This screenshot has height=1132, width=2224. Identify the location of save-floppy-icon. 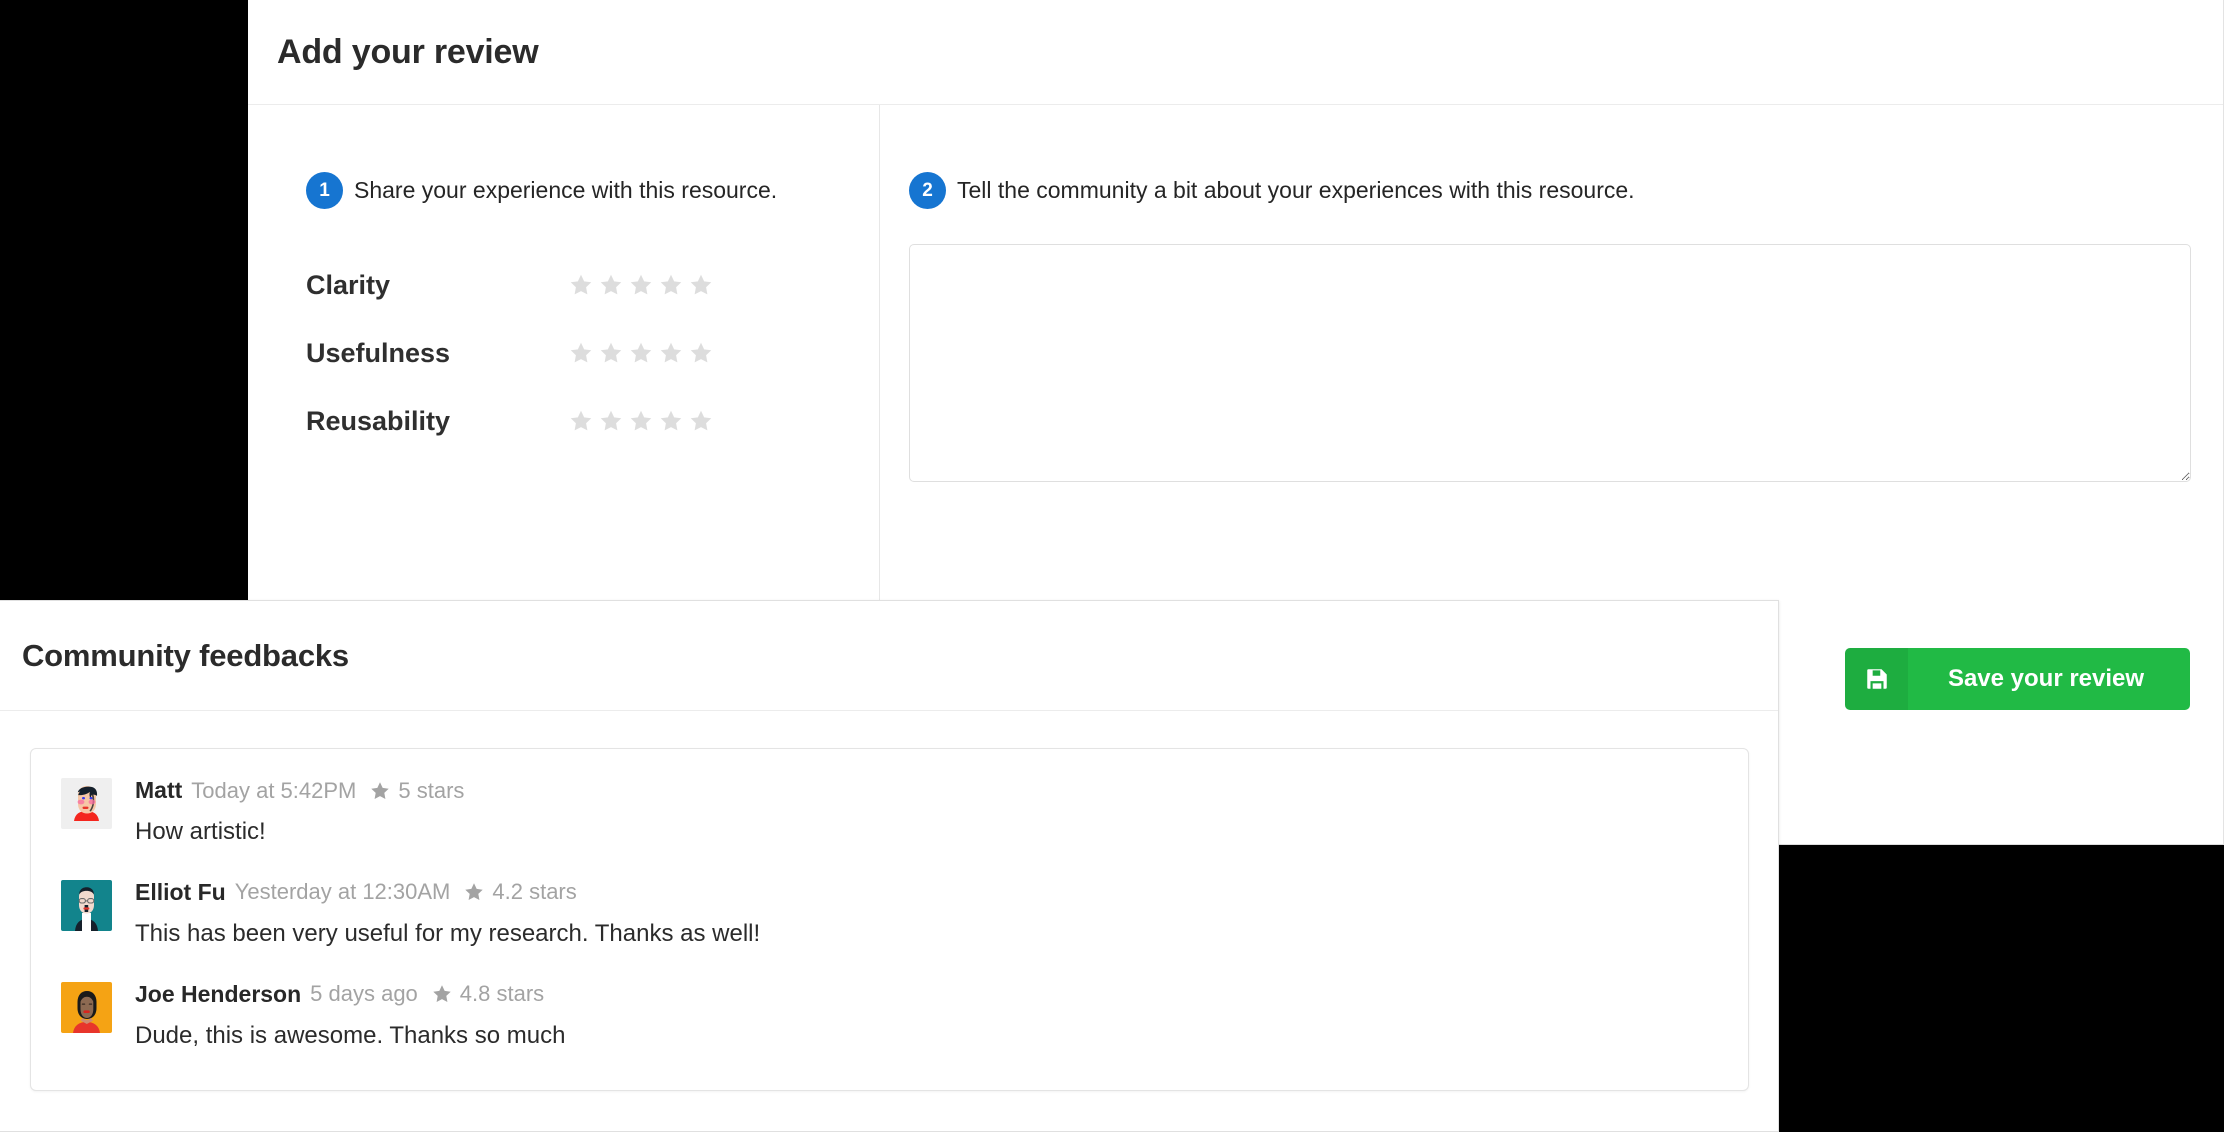
(1876, 679).